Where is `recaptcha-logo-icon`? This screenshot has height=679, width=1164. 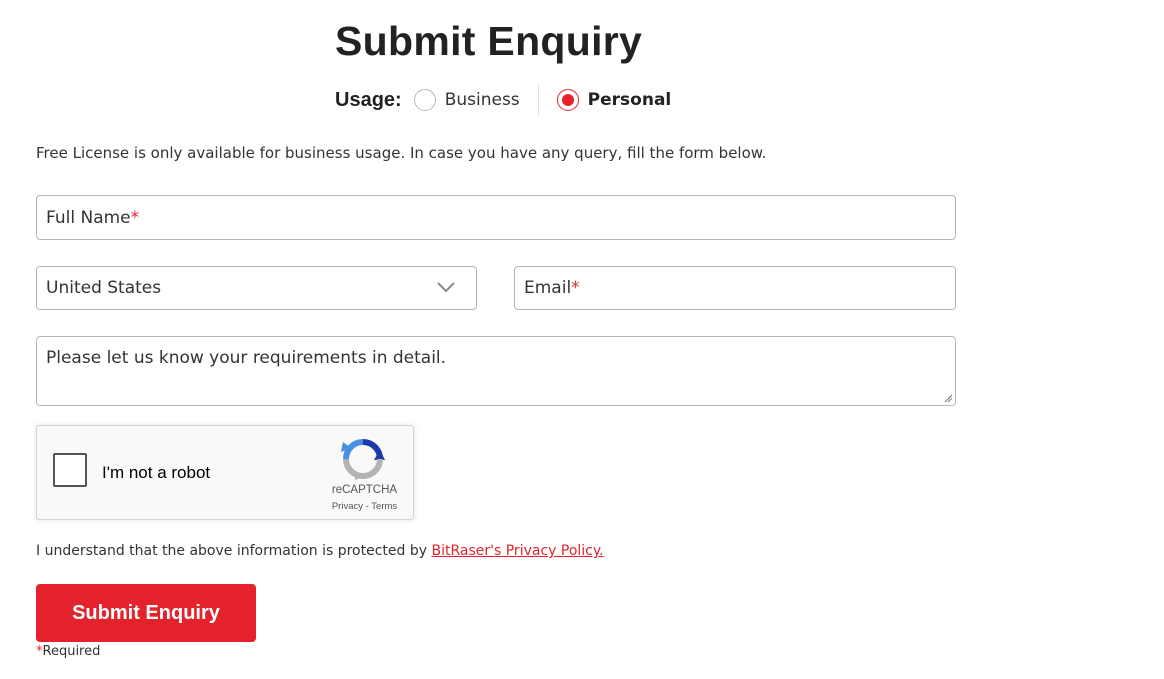
recaptcha-logo-icon is located at coordinates (363, 459).